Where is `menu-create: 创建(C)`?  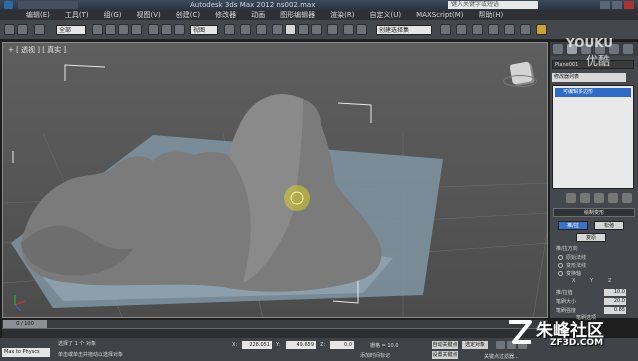 menu-create: 创建(C) is located at coordinates (188, 15).